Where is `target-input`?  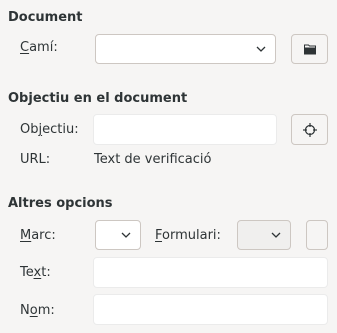
target-input is located at coordinates (185, 129).